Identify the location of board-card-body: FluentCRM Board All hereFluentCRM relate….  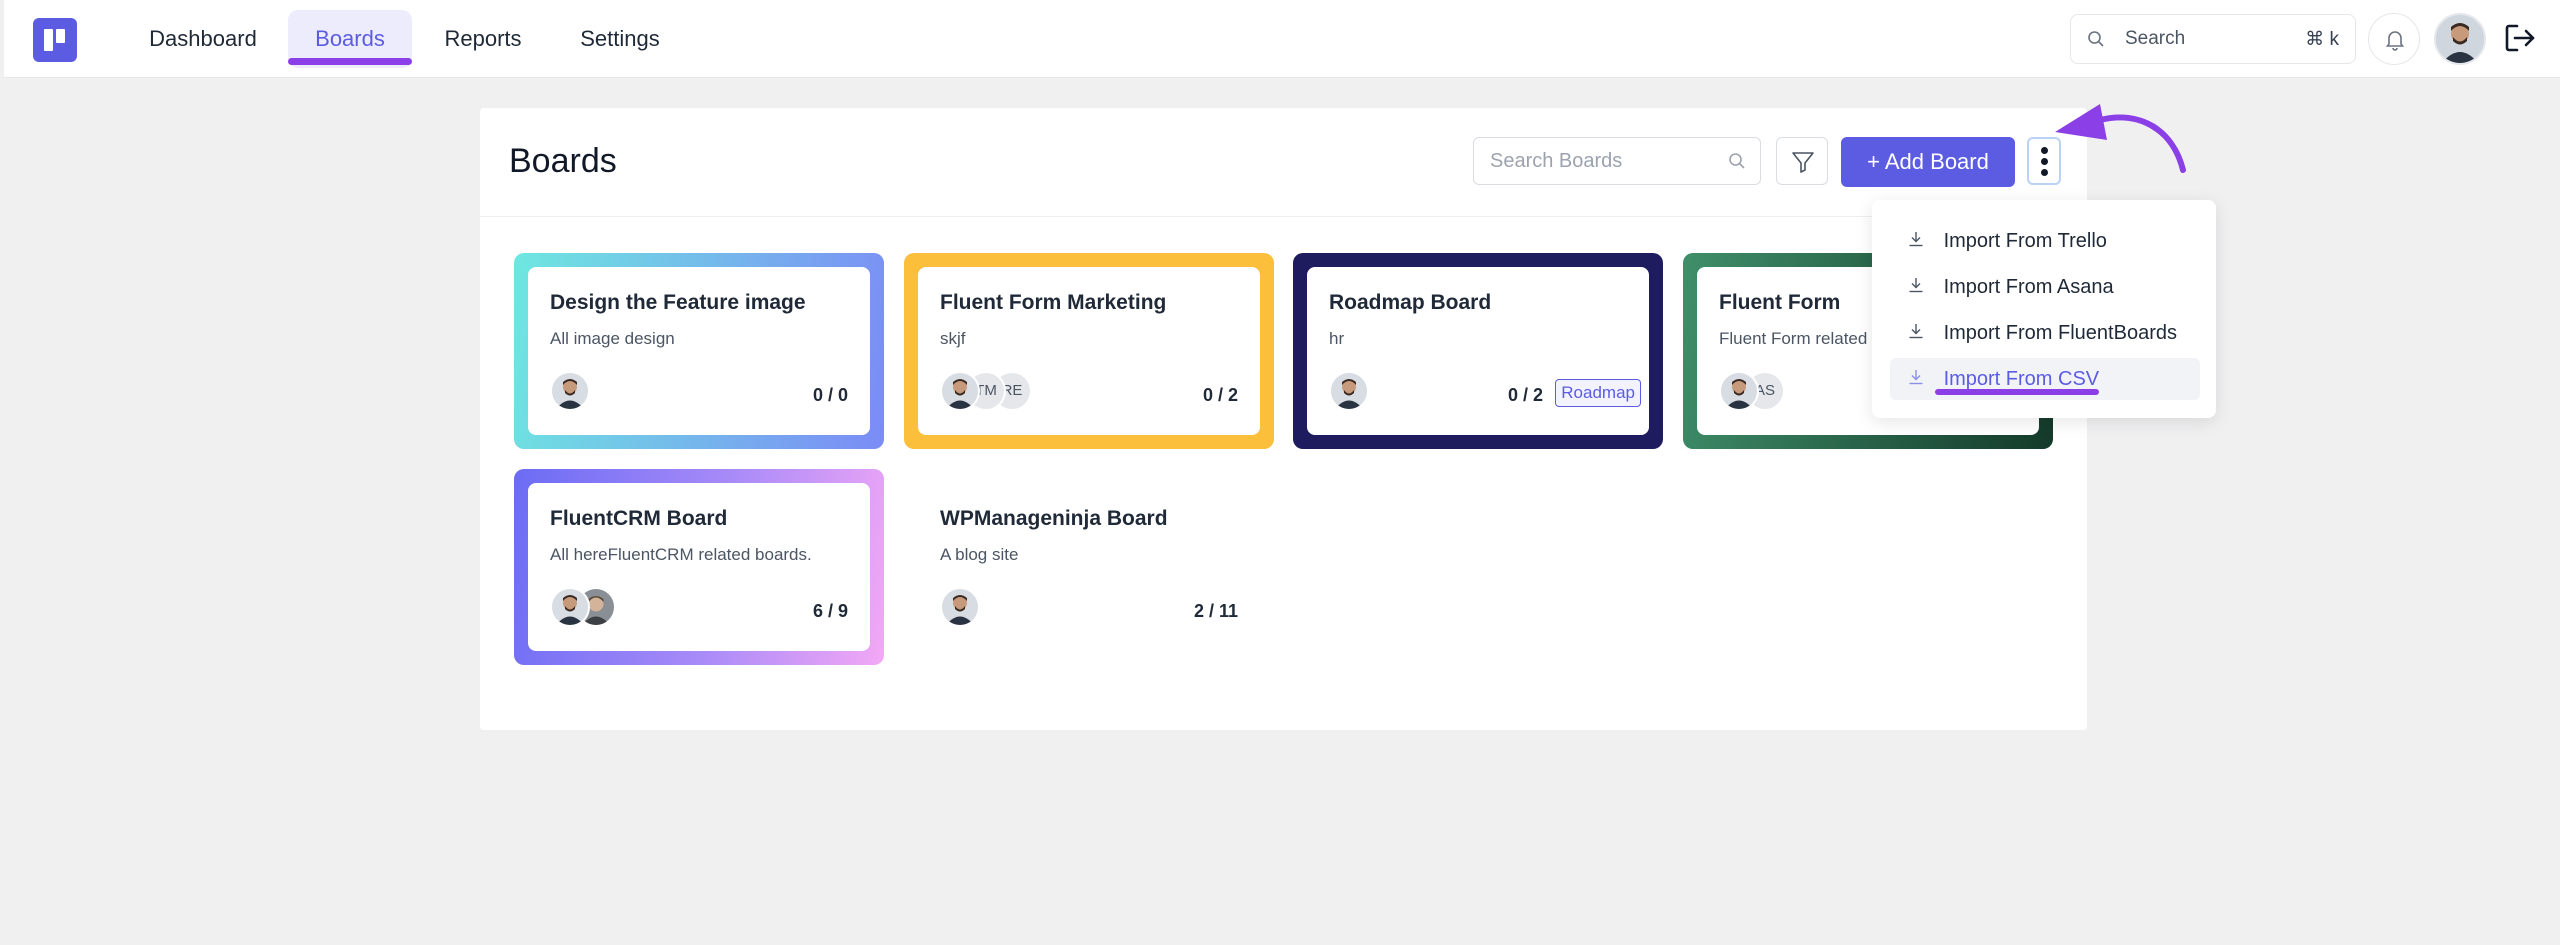
(699, 567).